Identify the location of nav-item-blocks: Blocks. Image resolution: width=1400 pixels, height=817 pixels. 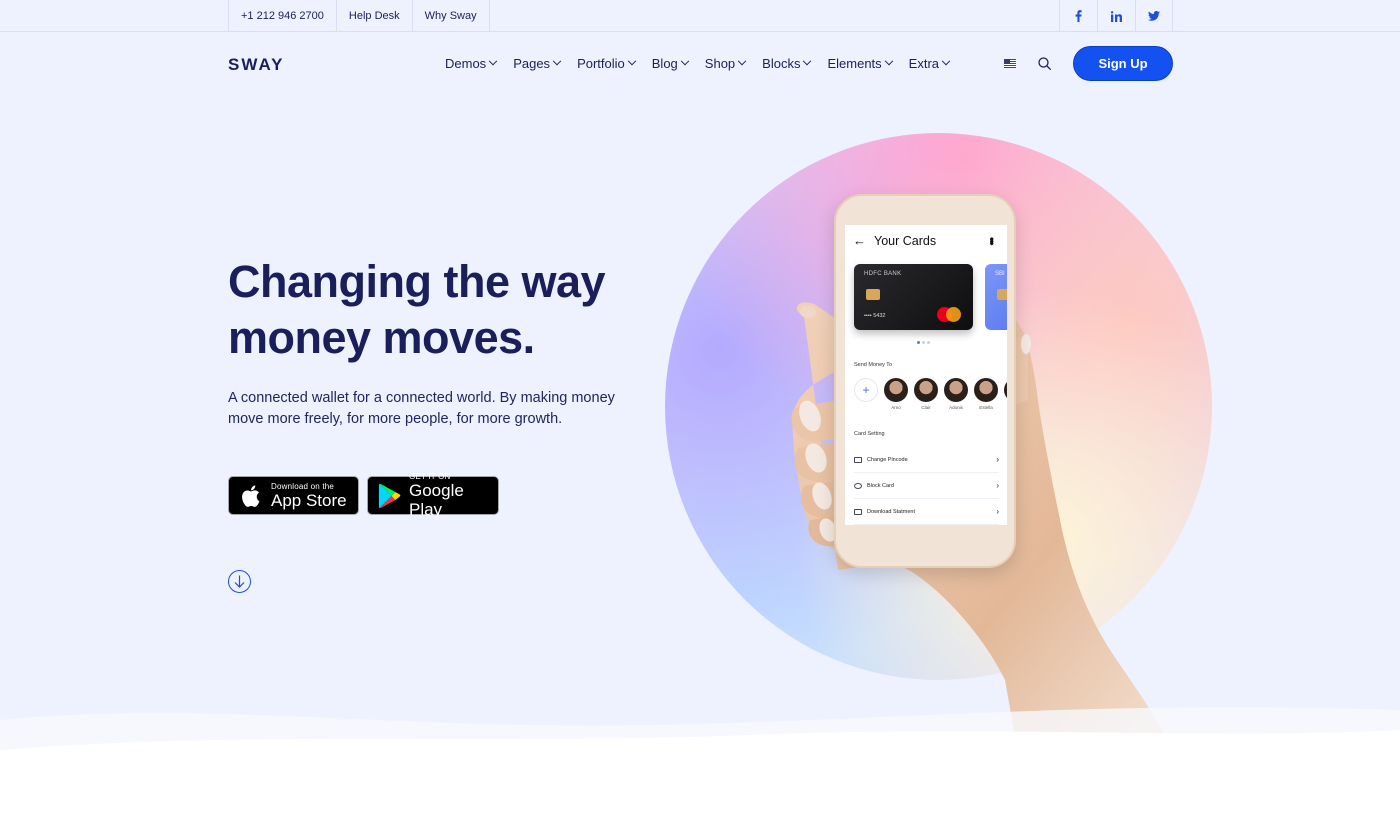
(787, 63).